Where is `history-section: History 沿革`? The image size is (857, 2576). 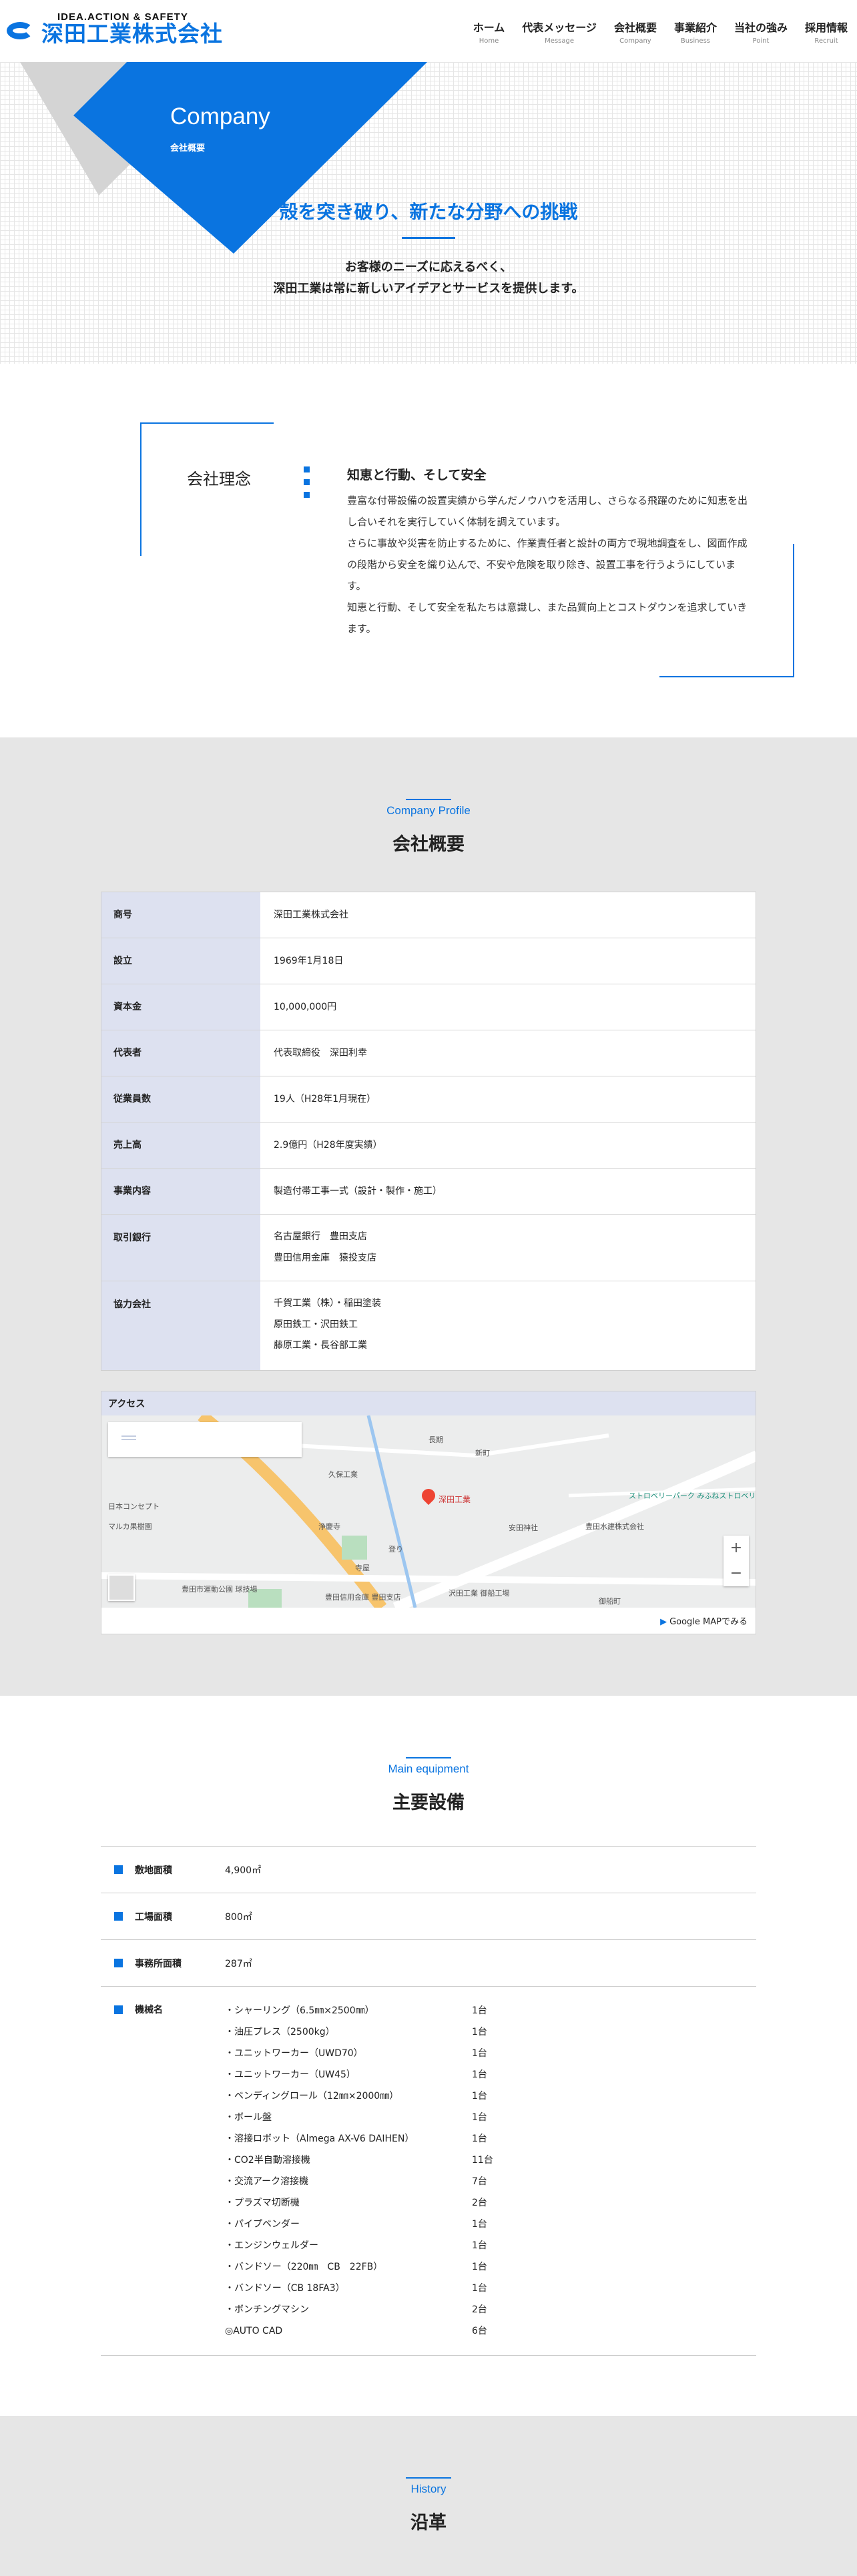
history-section: History 沿革 is located at coordinates (429, 2496).